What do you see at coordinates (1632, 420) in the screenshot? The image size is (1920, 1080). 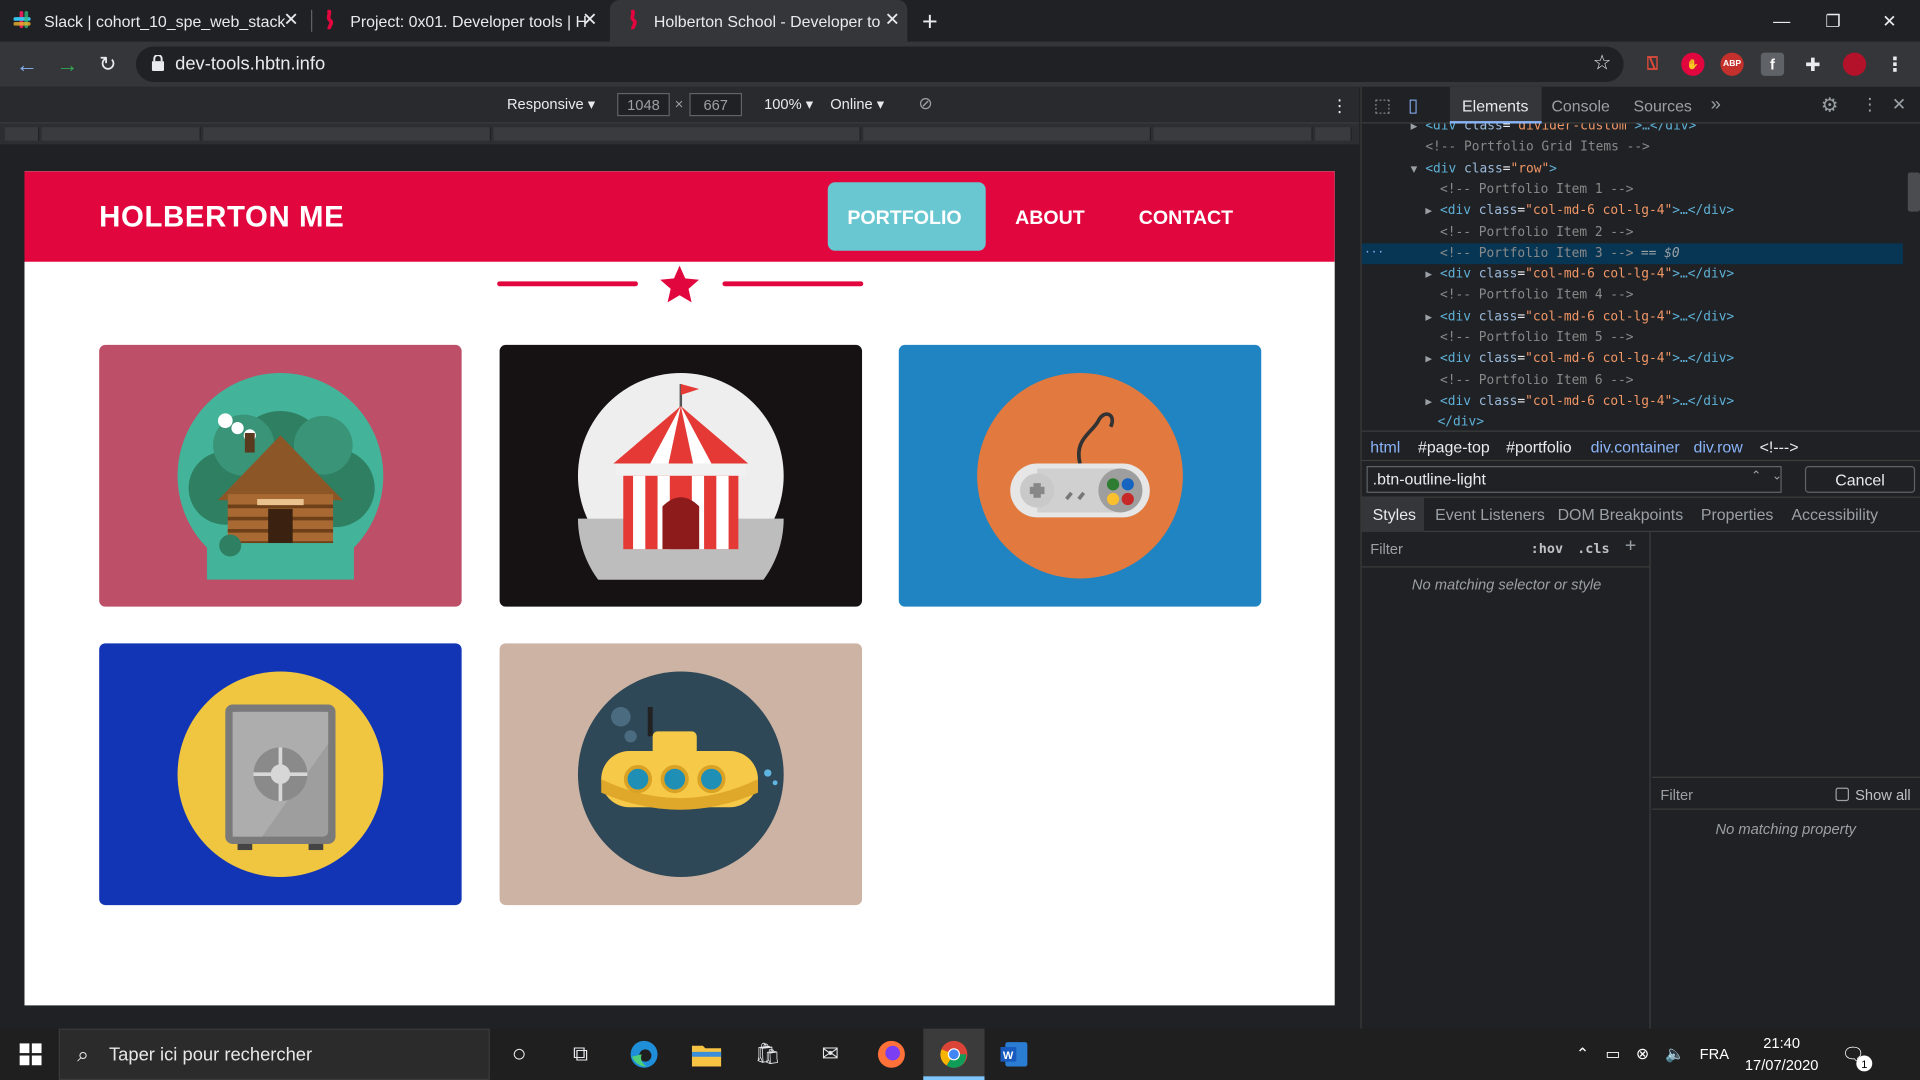 I see `dom-node: </div>` at bounding box center [1632, 420].